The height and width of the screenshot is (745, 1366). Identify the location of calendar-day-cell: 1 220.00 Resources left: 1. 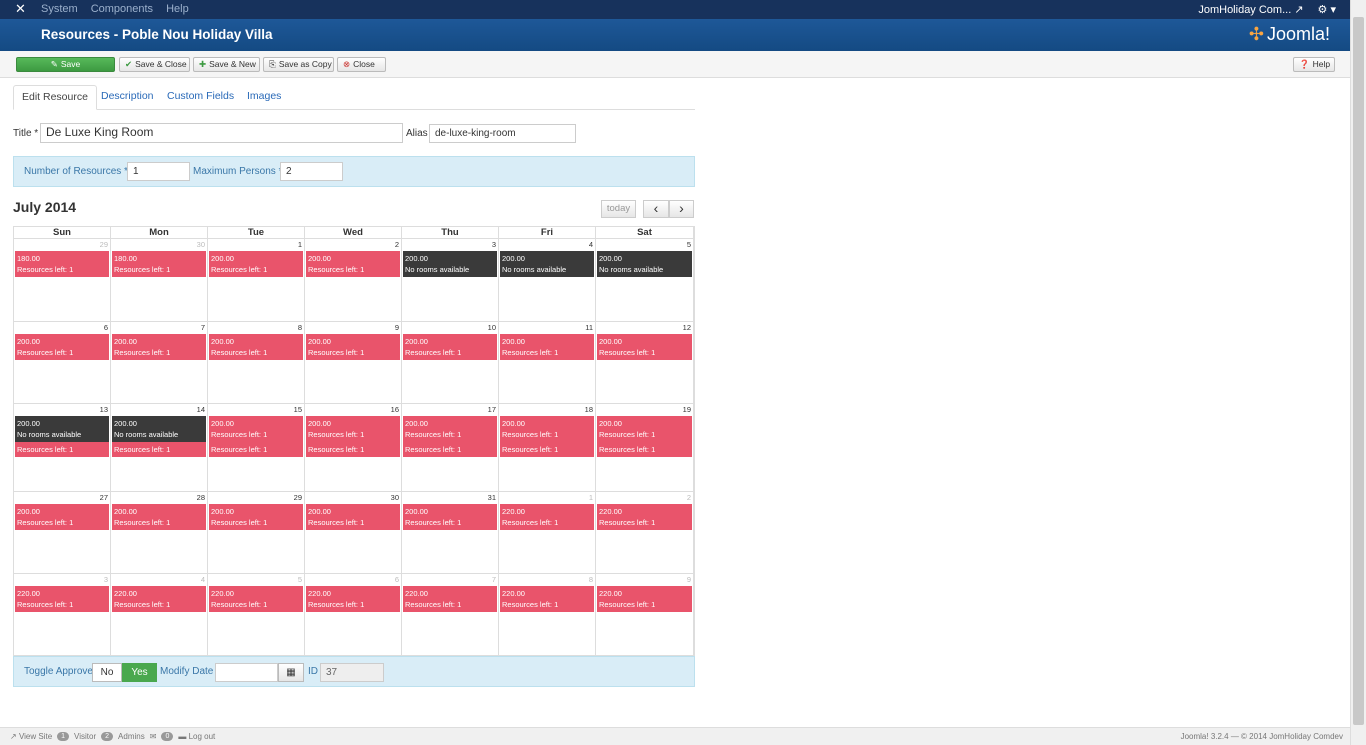
(547, 533).